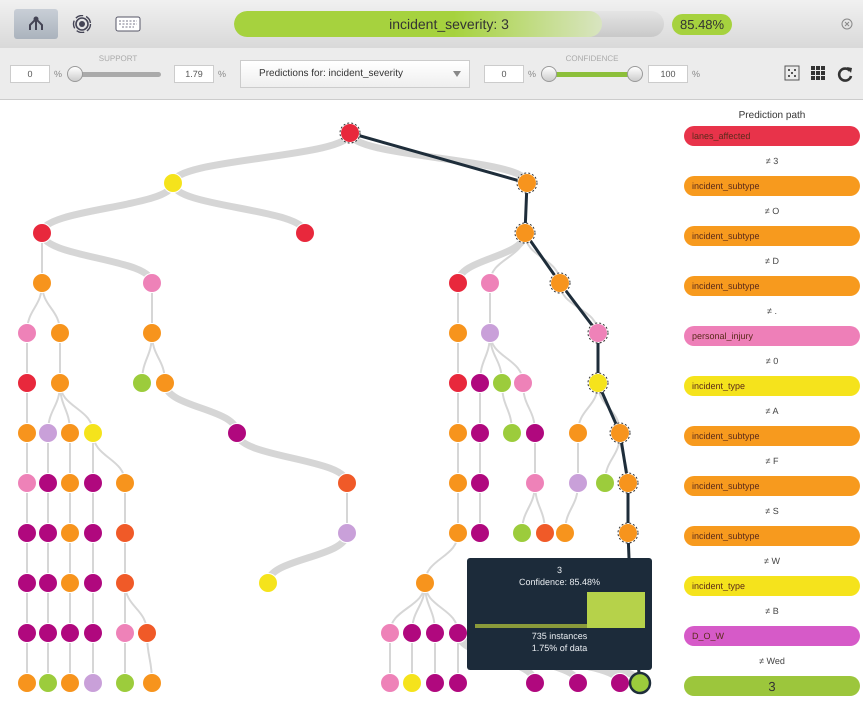 The width and height of the screenshot is (863, 708). What do you see at coordinates (772, 336) in the screenshot?
I see `field-pill: personal_injury` at bounding box center [772, 336].